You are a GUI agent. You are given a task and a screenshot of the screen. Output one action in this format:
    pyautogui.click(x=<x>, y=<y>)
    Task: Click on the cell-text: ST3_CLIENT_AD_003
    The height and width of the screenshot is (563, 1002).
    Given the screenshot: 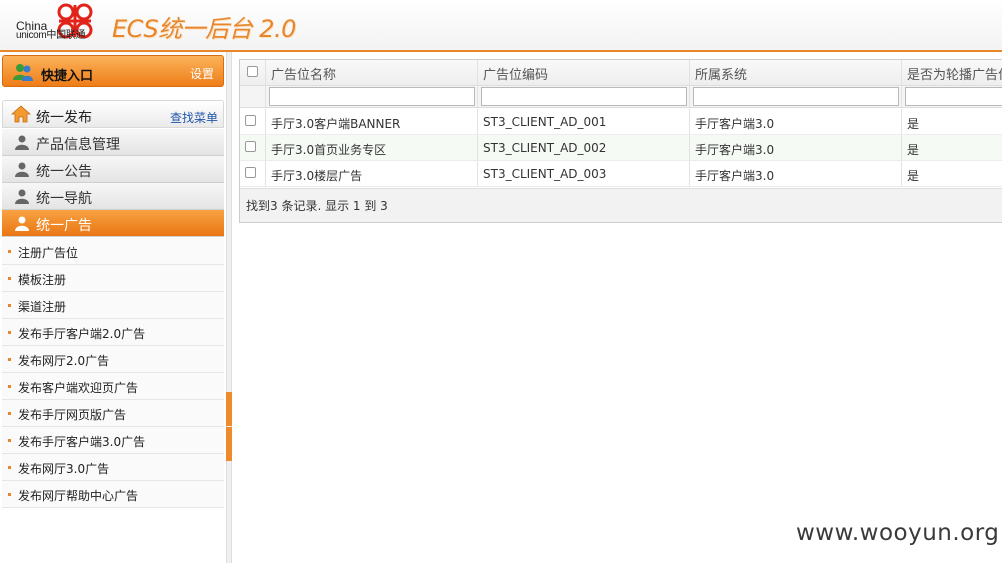 What is the action you would take?
    pyautogui.click(x=545, y=174)
    